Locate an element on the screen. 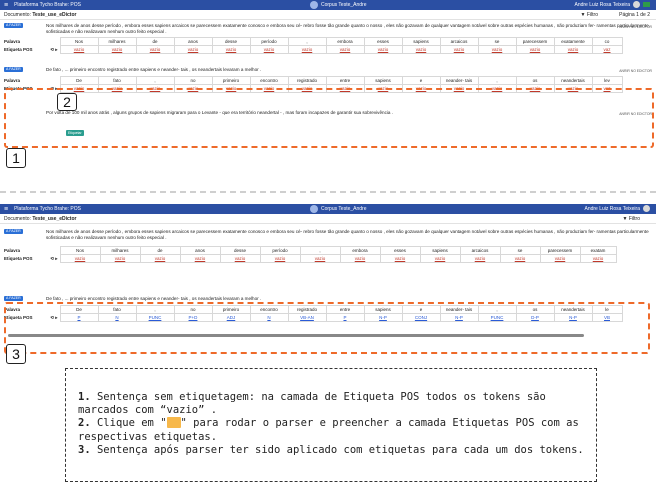 The width and height of the screenshot is (656, 486). word-cell: esses is located at coordinates (383, 41).